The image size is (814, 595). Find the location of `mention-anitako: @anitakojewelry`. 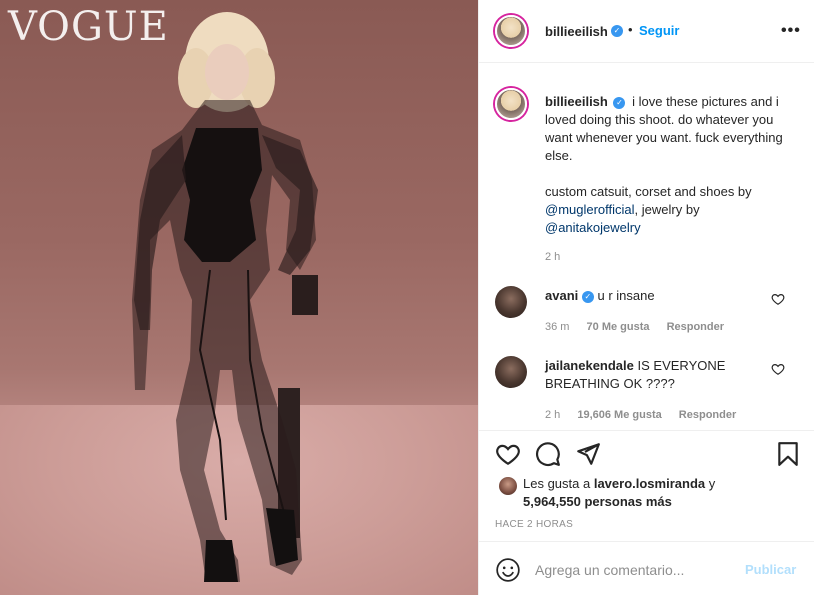

mention-anitako: @anitakojewelry is located at coordinates (593, 227).